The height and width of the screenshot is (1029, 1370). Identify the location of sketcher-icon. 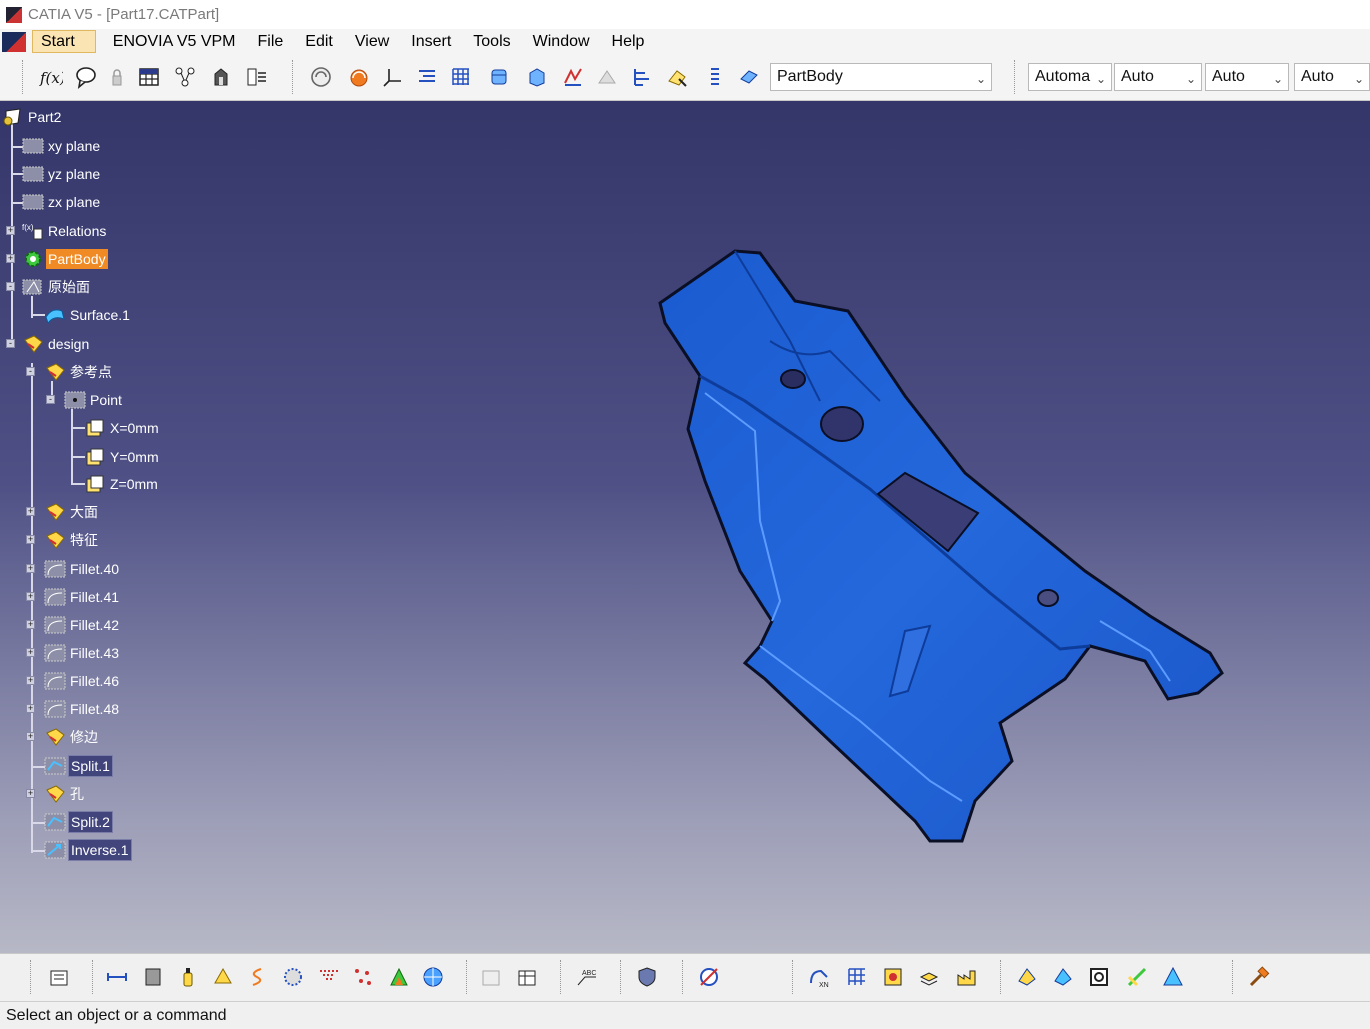
(321, 77).